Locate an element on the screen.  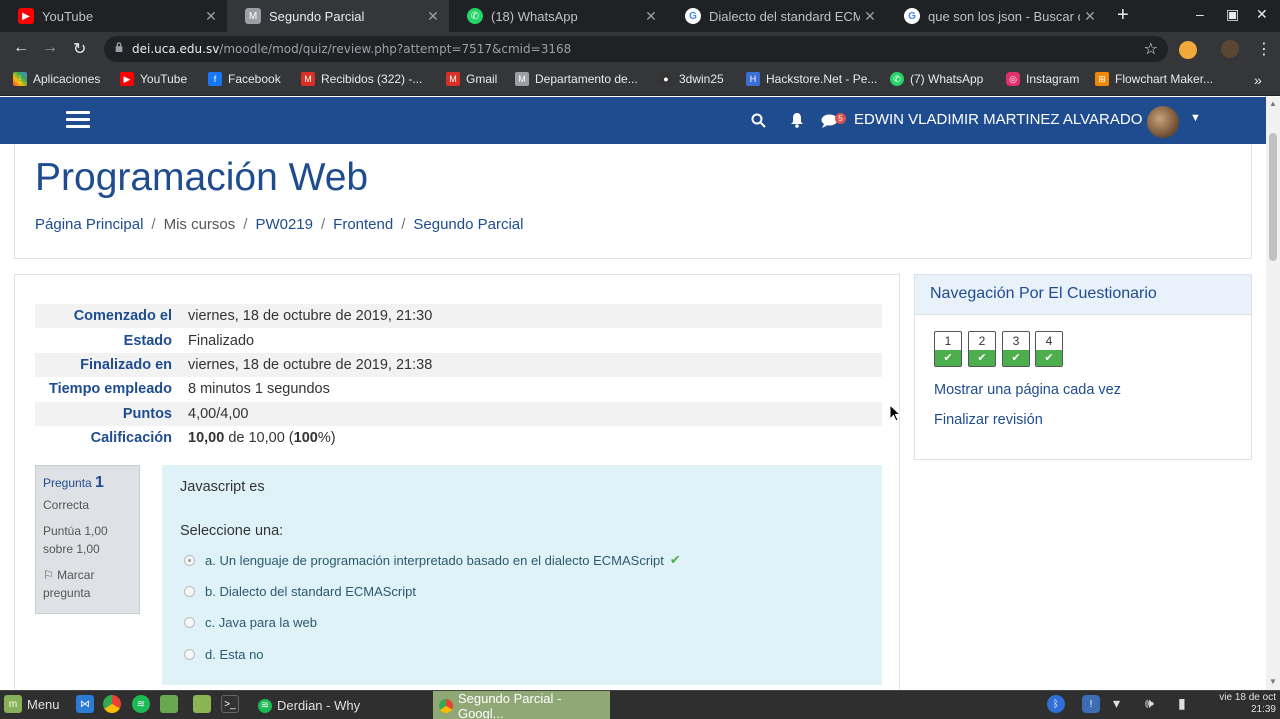
browser-tab: ✆ (18) WhatsApp ✕ is located at coordinates (558, 16).